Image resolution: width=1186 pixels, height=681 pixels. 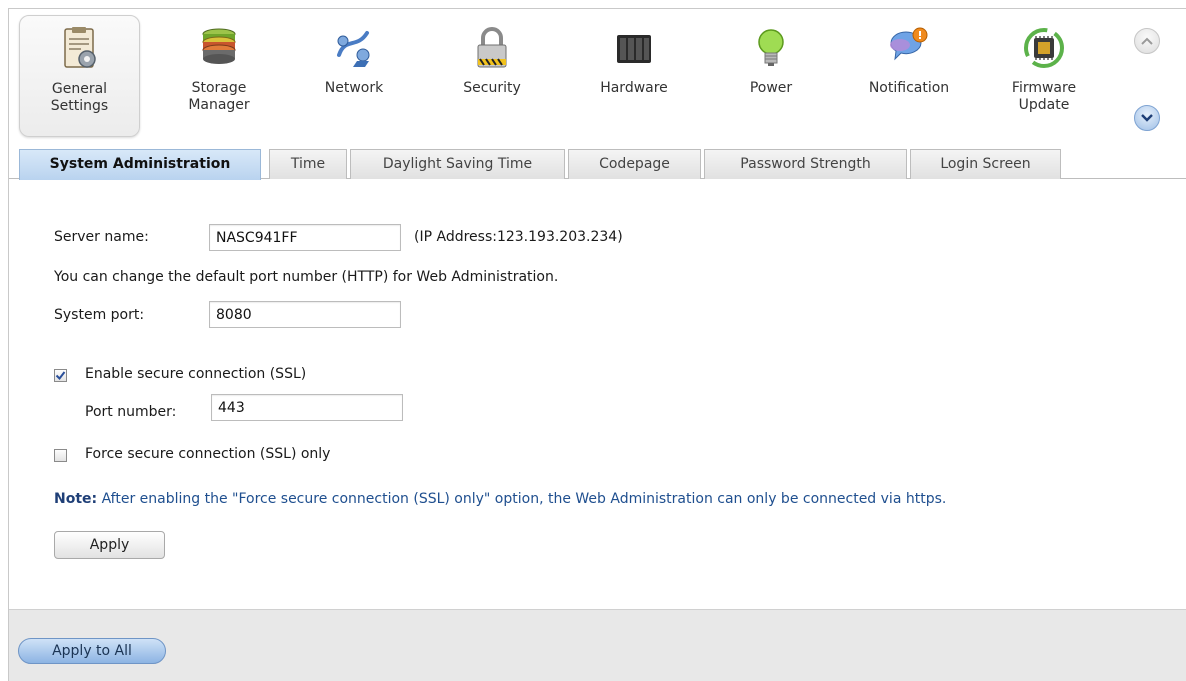 What do you see at coordinates (634, 49) in the screenshot?
I see `hardware-icon` at bounding box center [634, 49].